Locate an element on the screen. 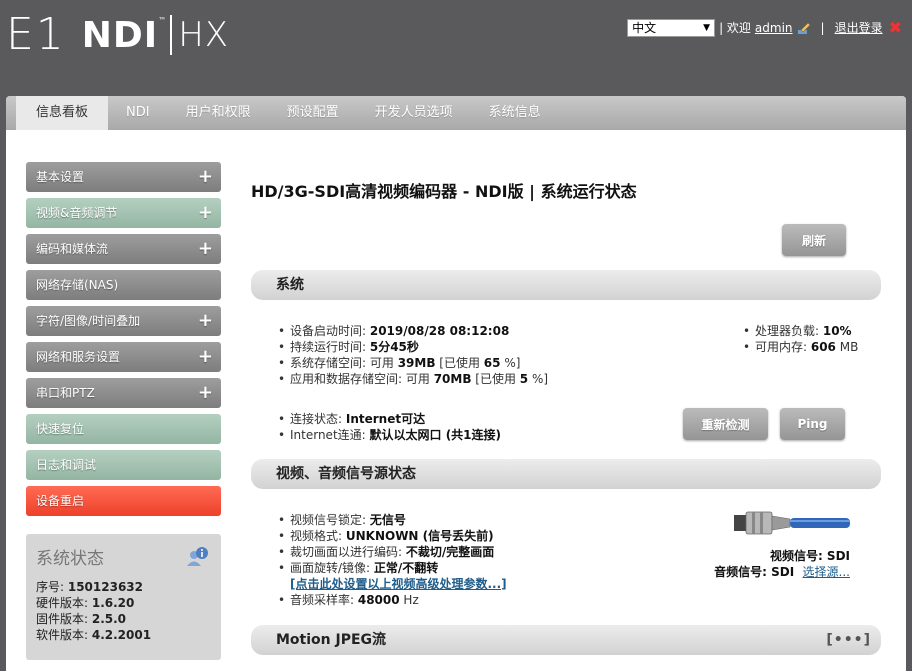  advanced-link-item: [点击此处设置以上视频高级处理参数...] is located at coordinates (391, 584).